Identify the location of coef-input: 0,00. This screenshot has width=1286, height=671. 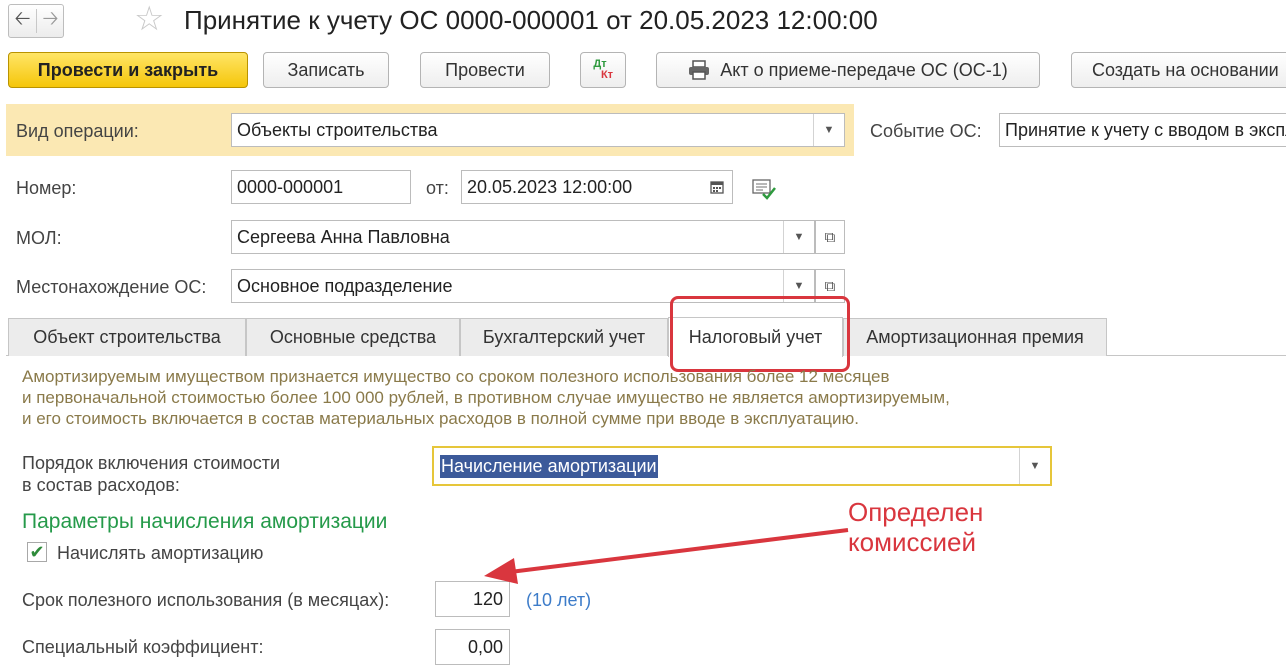
(472, 647).